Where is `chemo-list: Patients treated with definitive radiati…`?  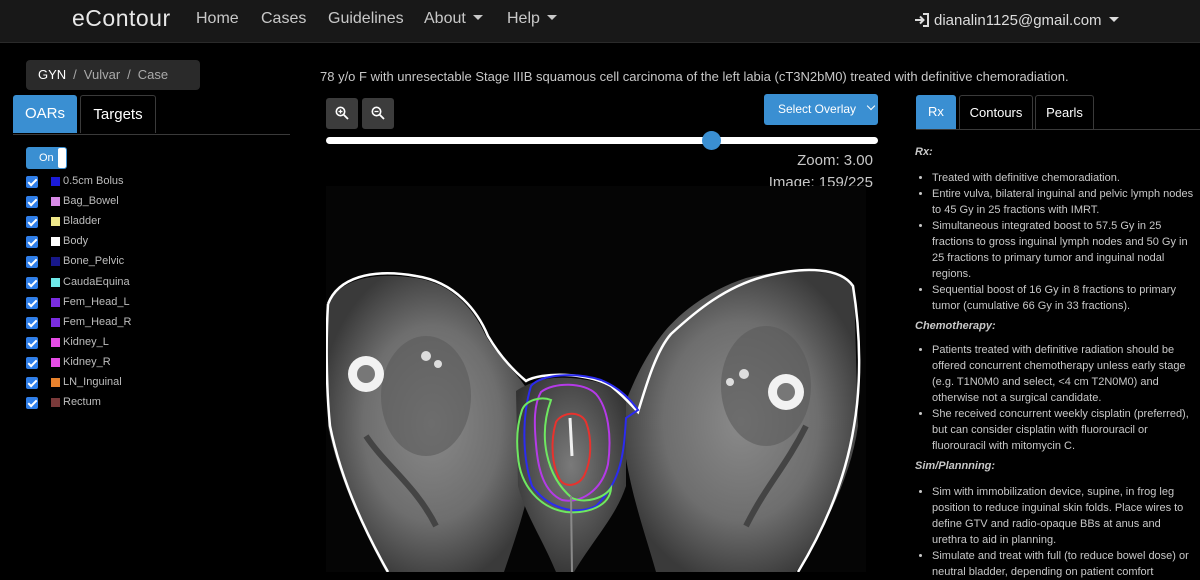 chemo-list: Patients treated with definitive radiati… is located at coordinates (1054, 398).